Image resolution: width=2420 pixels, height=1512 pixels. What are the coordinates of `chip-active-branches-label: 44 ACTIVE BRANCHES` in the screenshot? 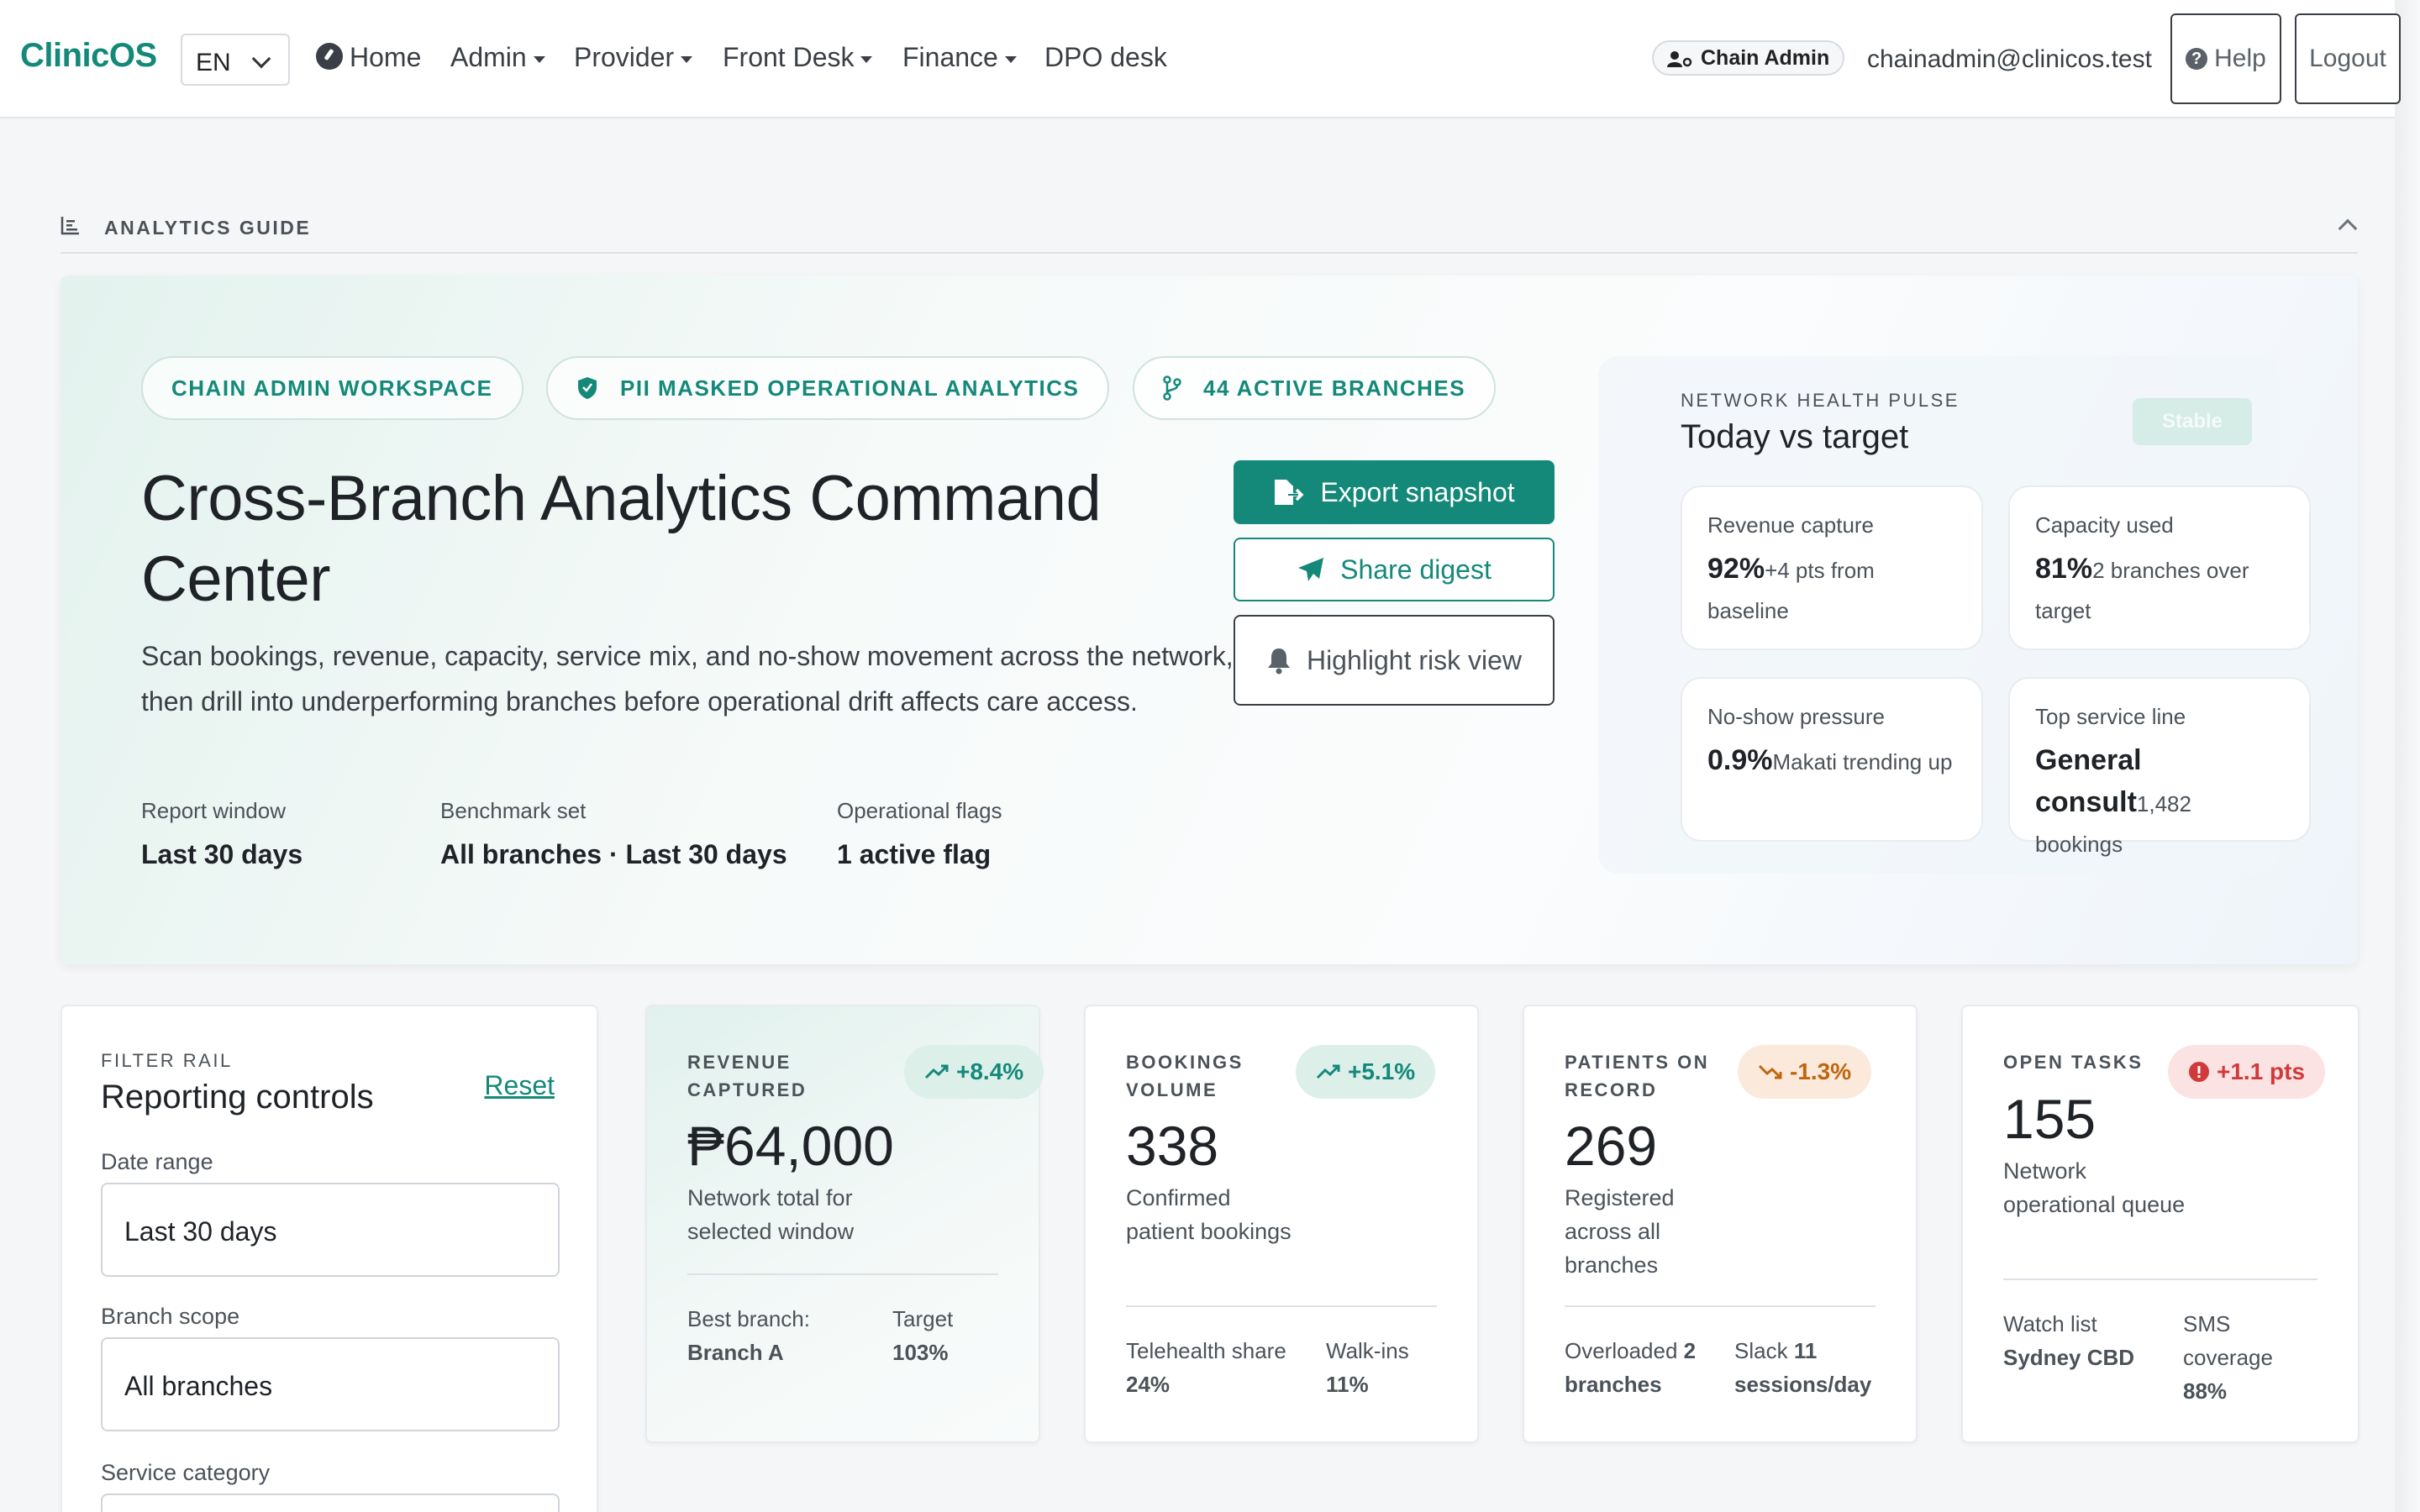 It's located at (1334, 388).